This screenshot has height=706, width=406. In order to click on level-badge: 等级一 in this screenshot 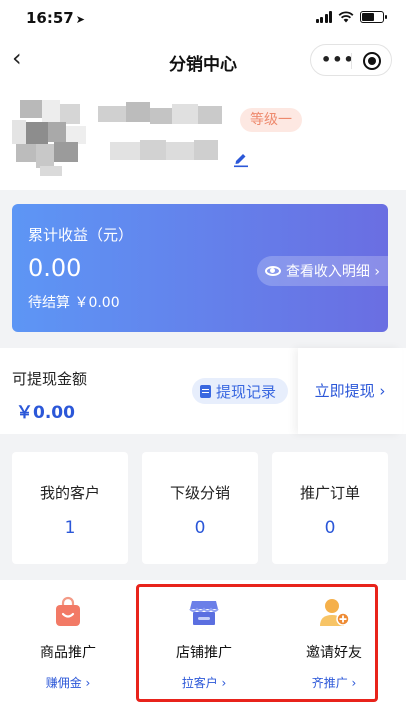, I will do `click(271, 120)`.